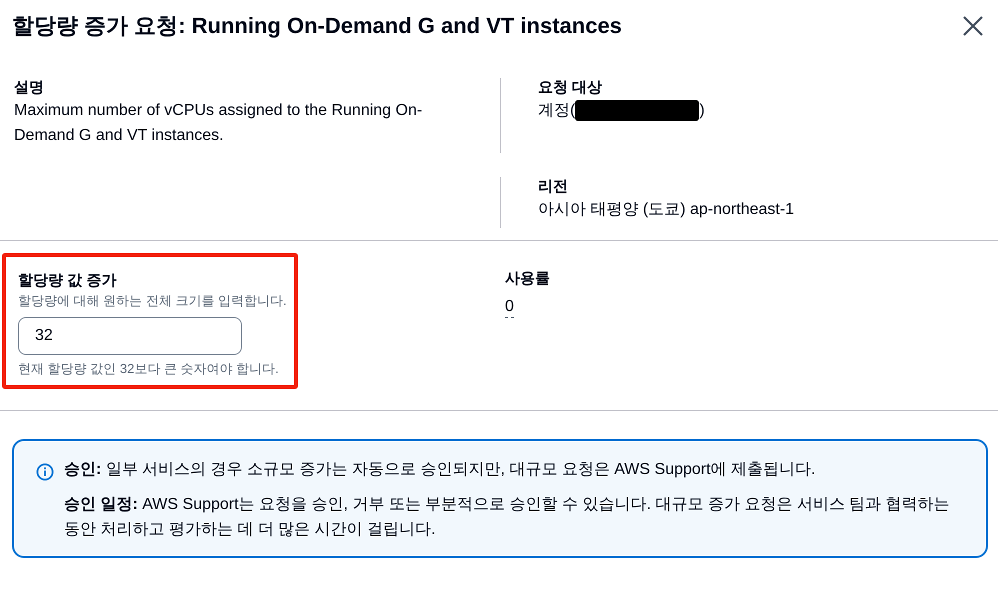 This screenshot has height=597, width=998. I want to click on account-text: ), so click(702, 111).